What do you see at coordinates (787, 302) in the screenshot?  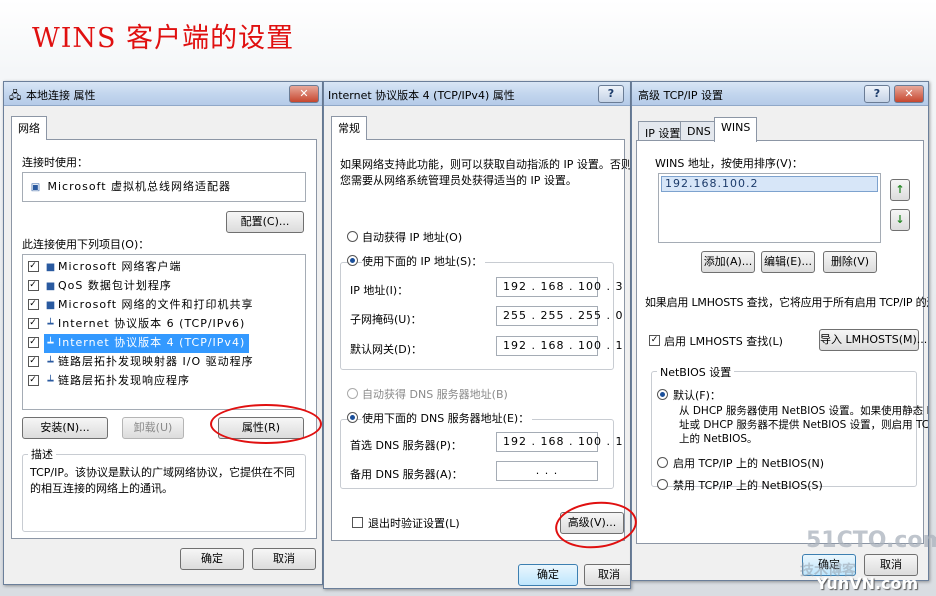 I see `lmhosts-info: 如果启用 LMHOSTS 查找，它将应用于所有启用 TCP/IP 的连接。` at bounding box center [787, 302].